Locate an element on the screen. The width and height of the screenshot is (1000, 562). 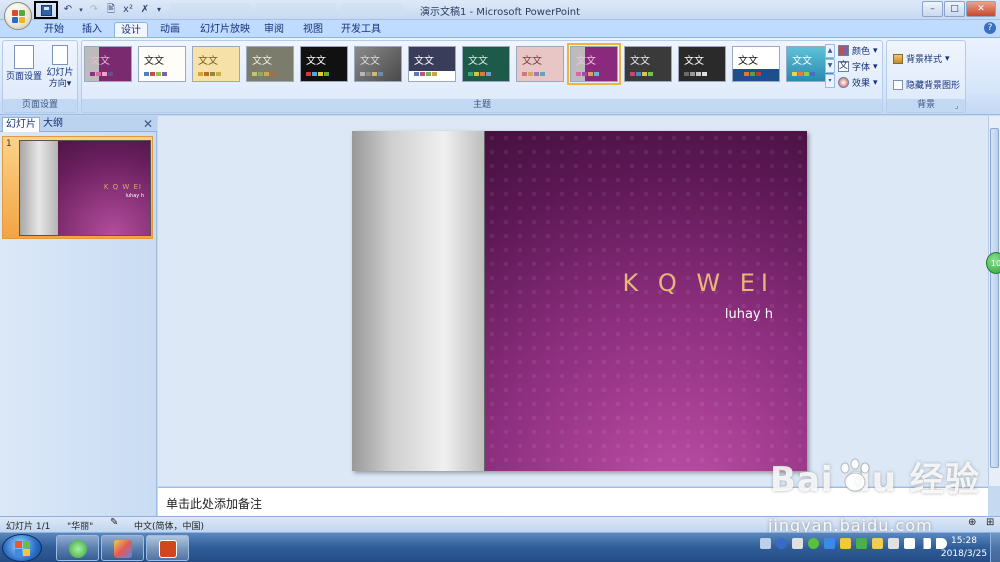
help-icon: ? is located at coordinates (990, 28).